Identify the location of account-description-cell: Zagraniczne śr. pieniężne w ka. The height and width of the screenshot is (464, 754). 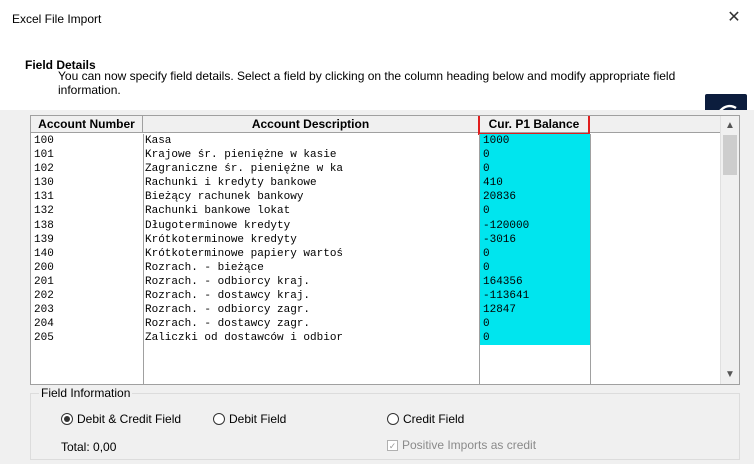
(244, 169).